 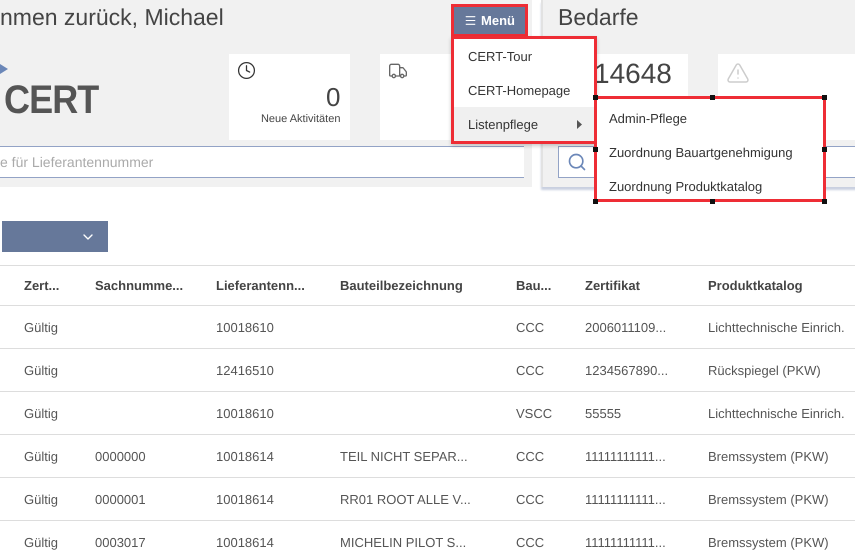 I want to click on search-icon, so click(x=577, y=162).